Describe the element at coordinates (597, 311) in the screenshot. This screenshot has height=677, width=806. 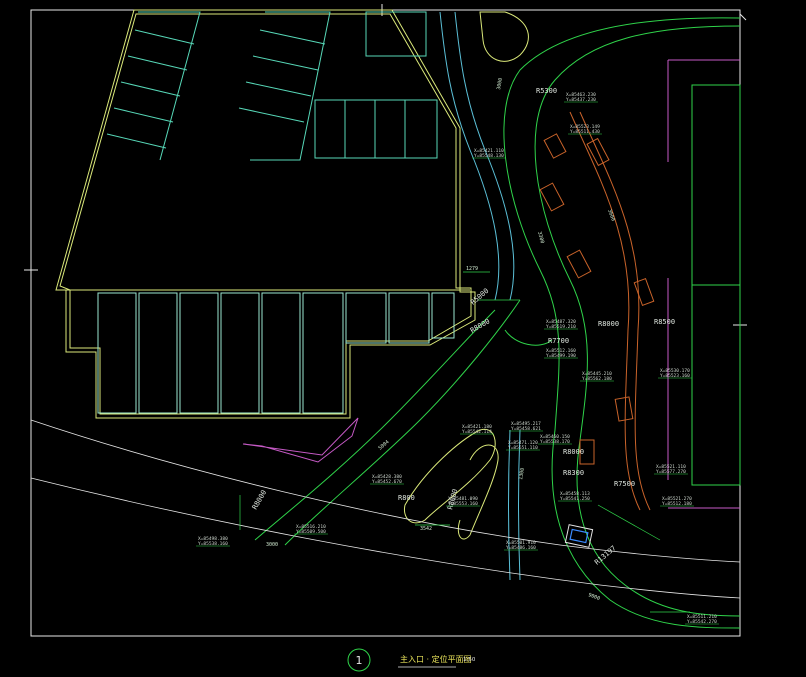
I see `paving-pads` at that location.